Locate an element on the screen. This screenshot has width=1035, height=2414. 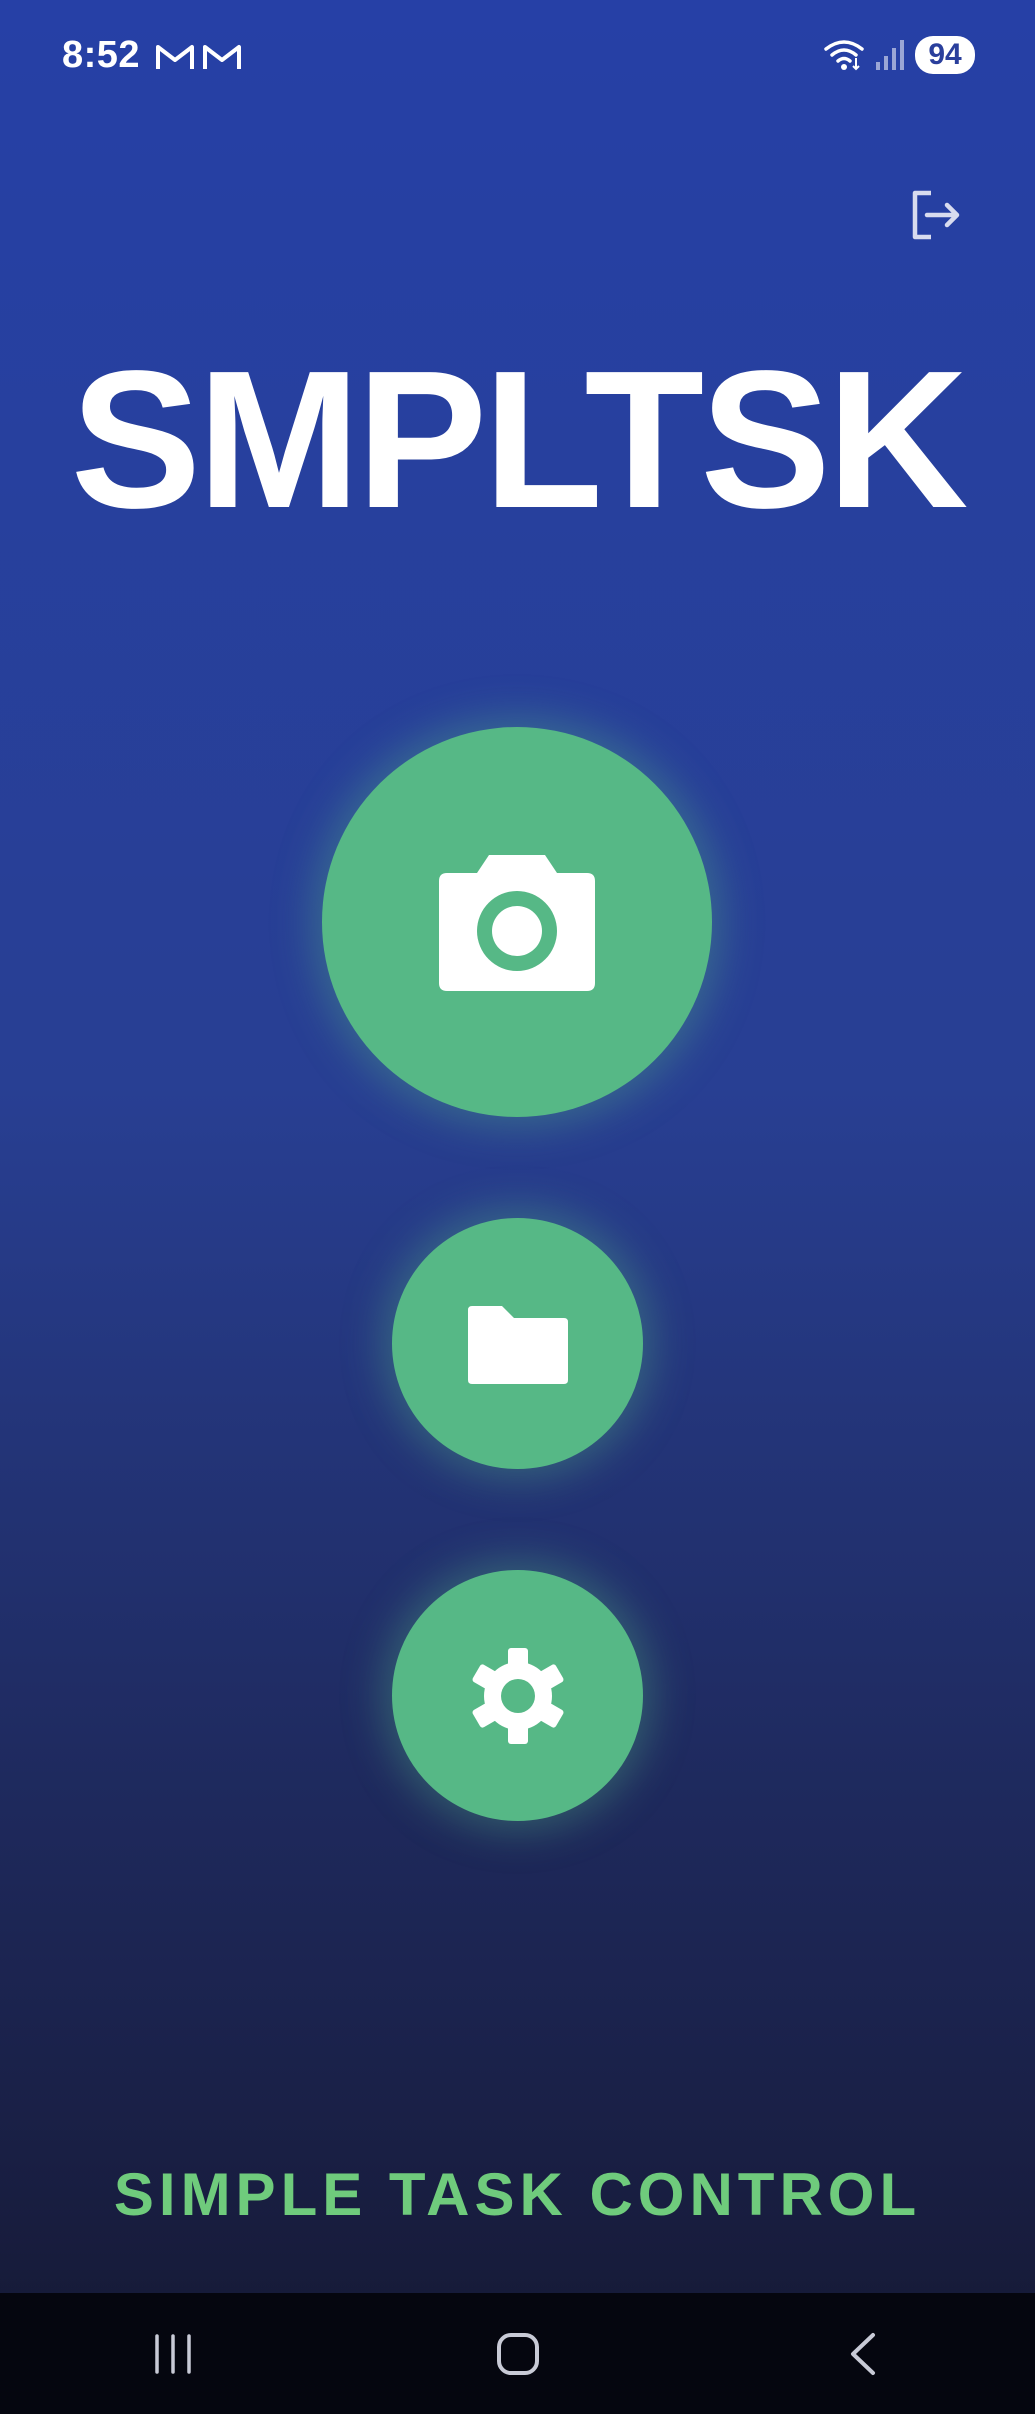
recents-button is located at coordinates (173, 2354).